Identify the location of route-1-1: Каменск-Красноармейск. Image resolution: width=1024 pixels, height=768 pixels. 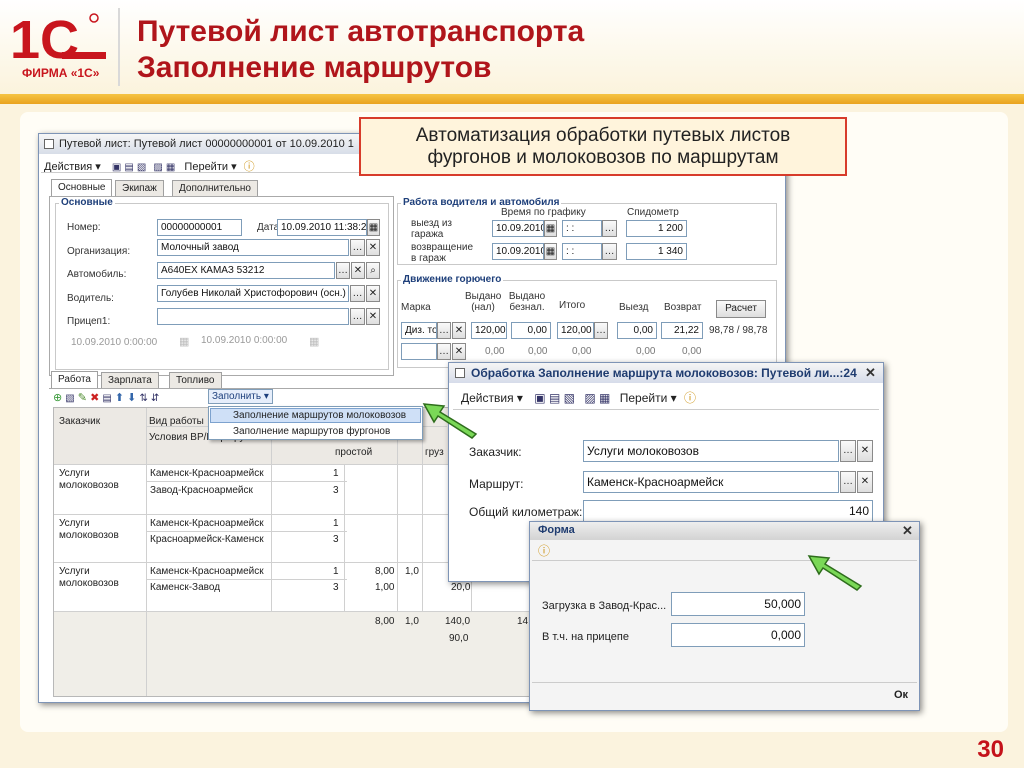
(207, 473).